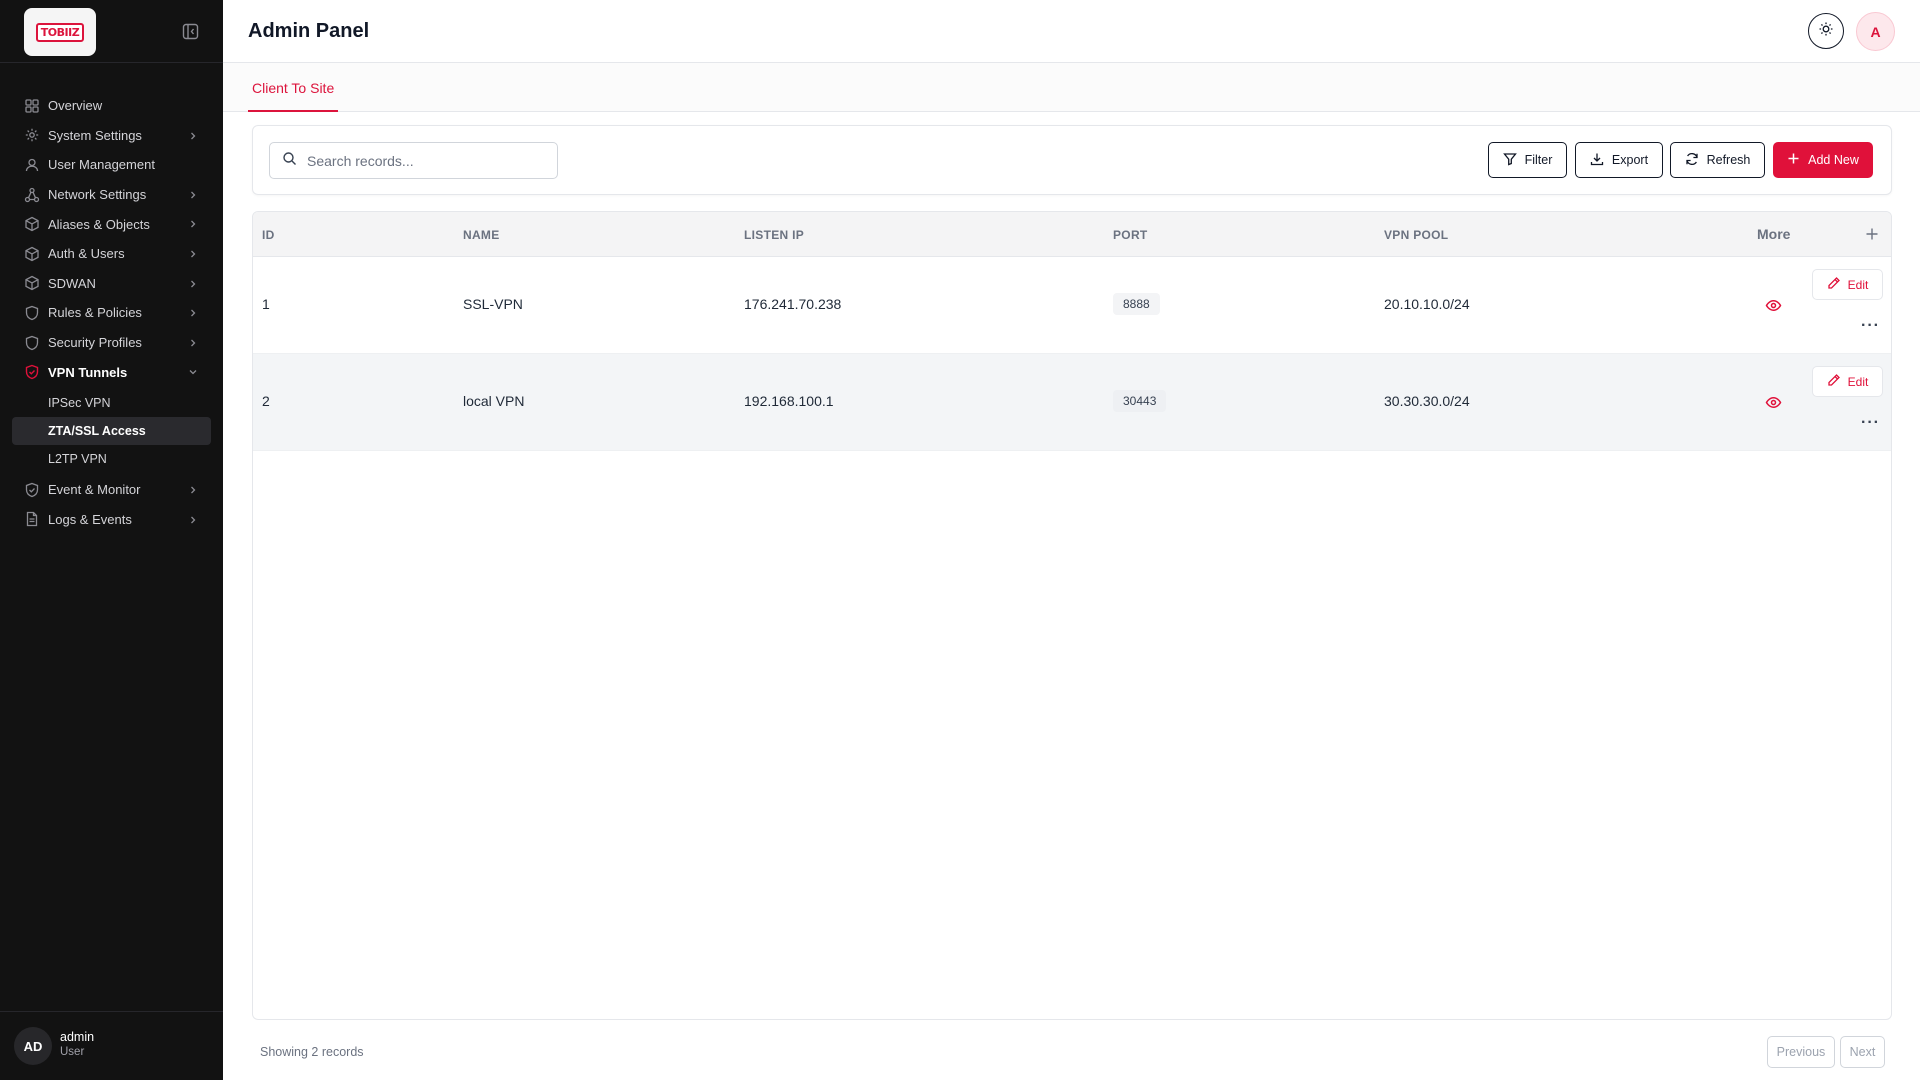  What do you see at coordinates (94, 490) in the screenshot?
I see `sidebar-item-label: Event & Monitor` at bounding box center [94, 490].